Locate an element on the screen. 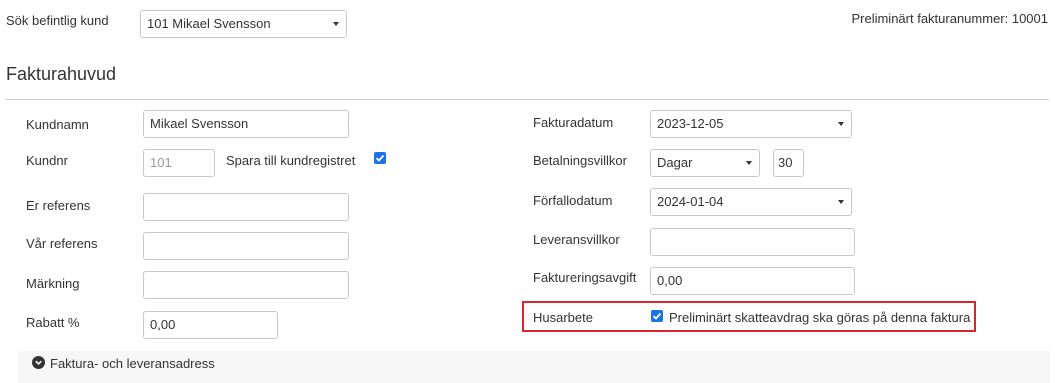 The width and height of the screenshot is (1055, 383). chevron-down-glyph is located at coordinates (38, 363).